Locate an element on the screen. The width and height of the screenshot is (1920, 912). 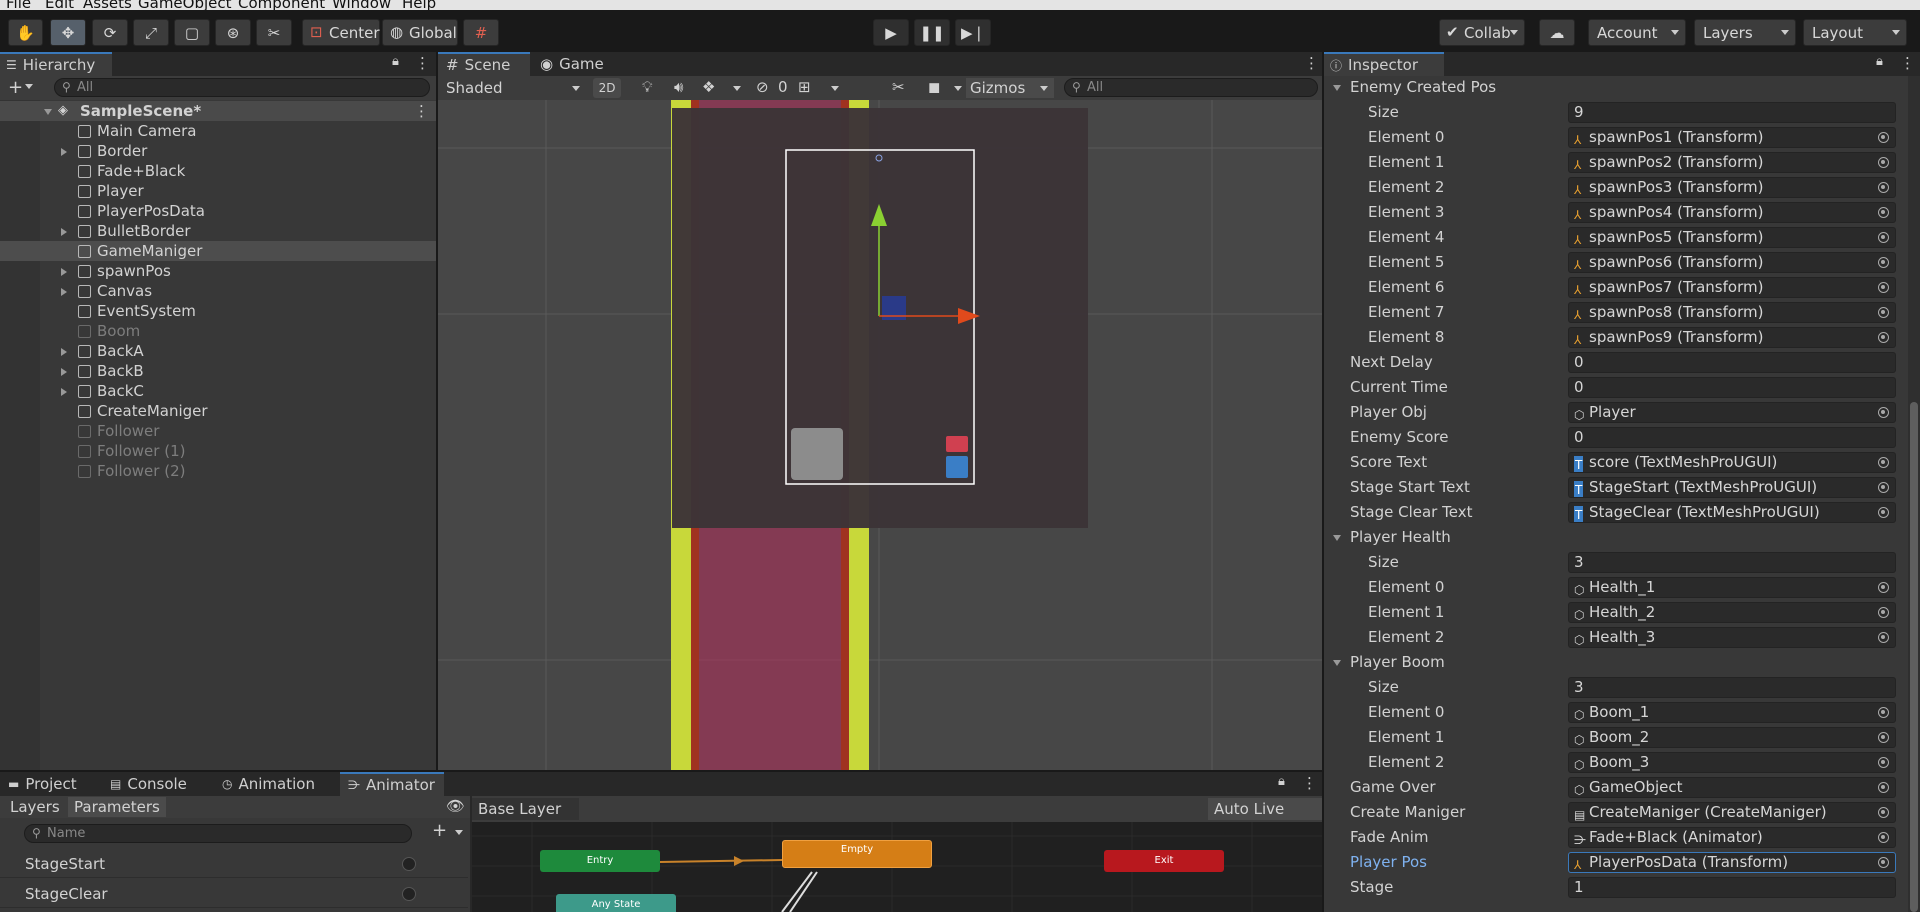
collab-dropdown: ✔ Collab is located at coordinates (1482, 32).